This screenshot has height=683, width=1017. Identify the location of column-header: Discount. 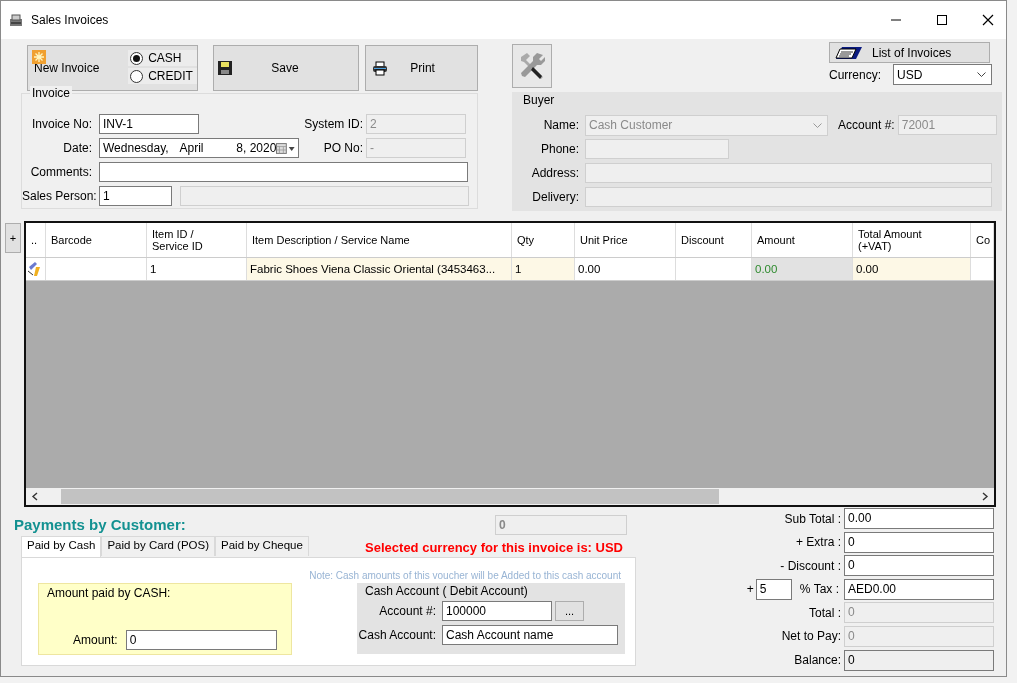
(714, 240).